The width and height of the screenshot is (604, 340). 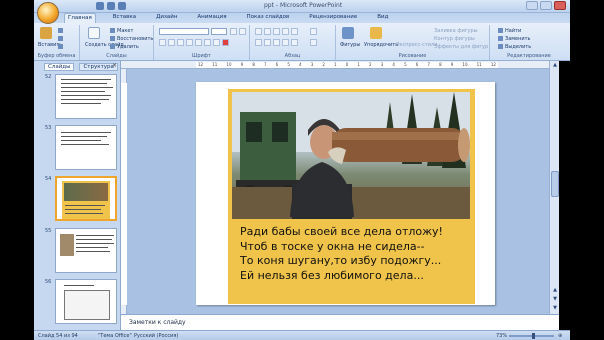 What do you see at coordinates (333, 18) in the screenshot?
I see `tab-review: Рецензирование` at bounding box center [333, 18].